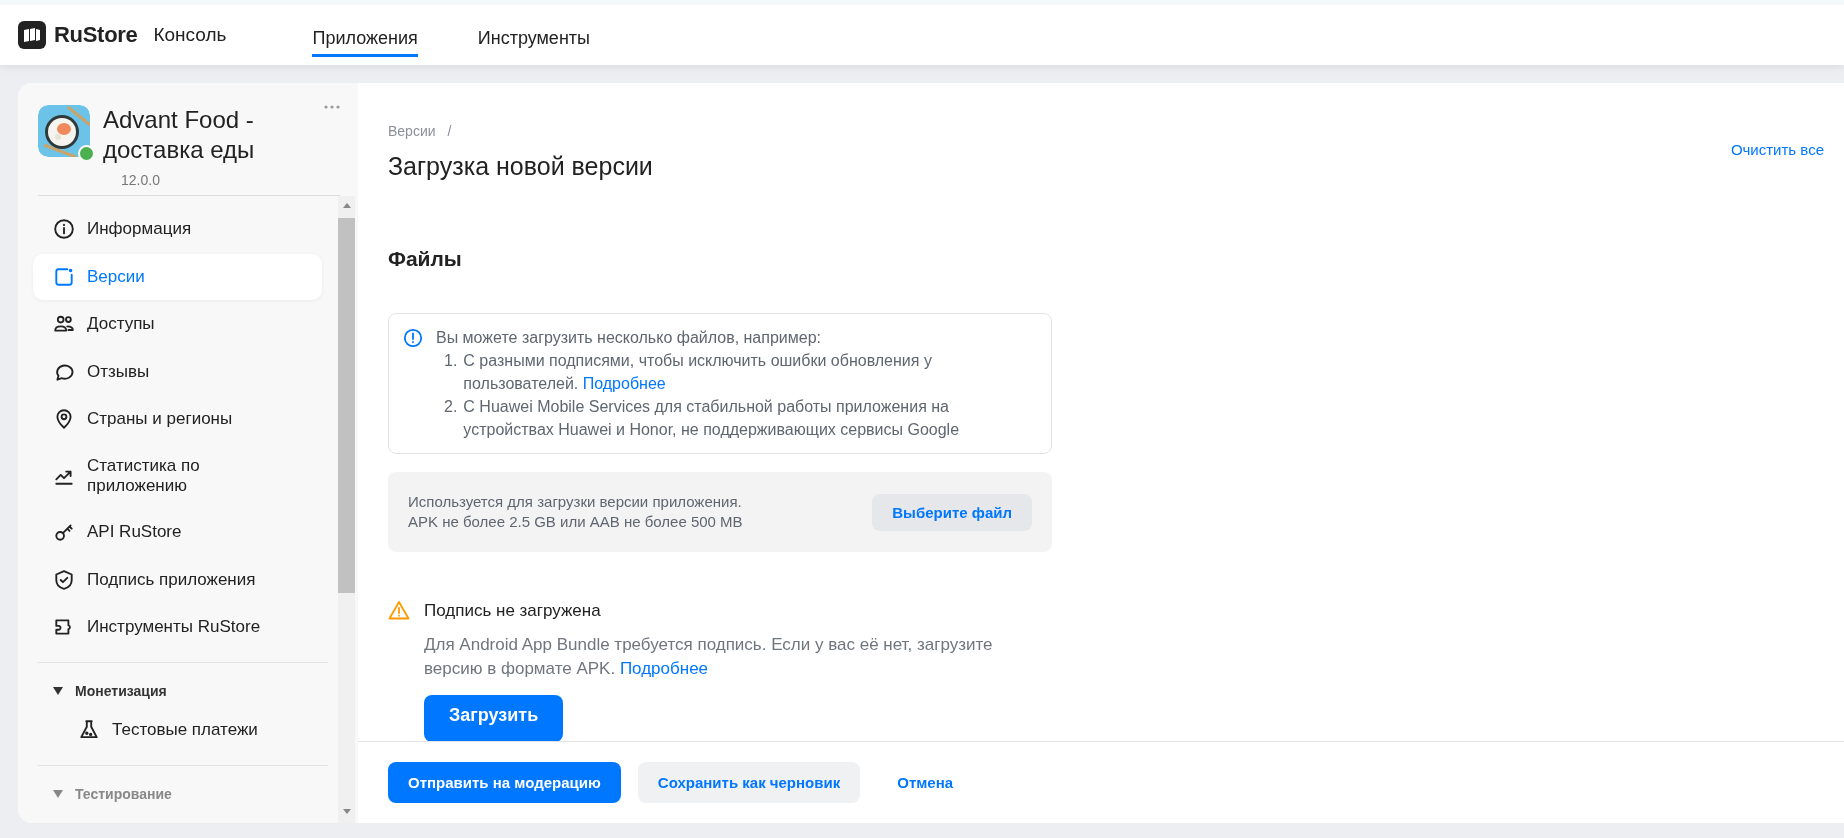  I want to click on clear-all-link: Очистить все, so click(1777, 149).